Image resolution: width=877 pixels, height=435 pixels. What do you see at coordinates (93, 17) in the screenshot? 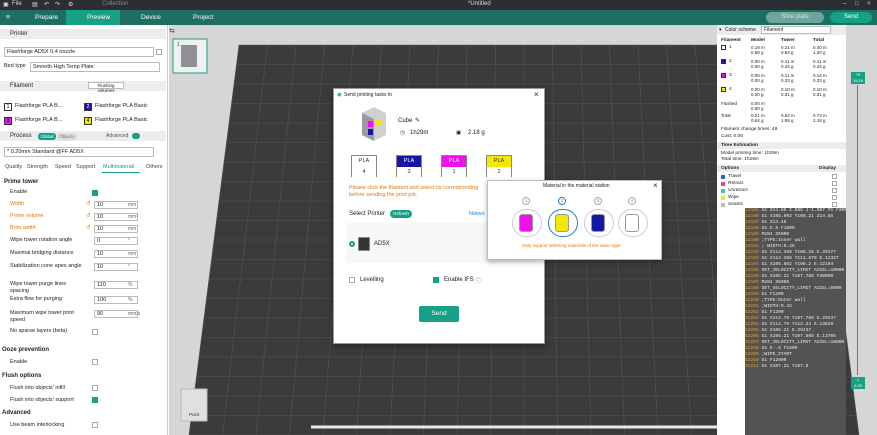
I see `tab-preview: Preview` at bounding box center [93, 17].